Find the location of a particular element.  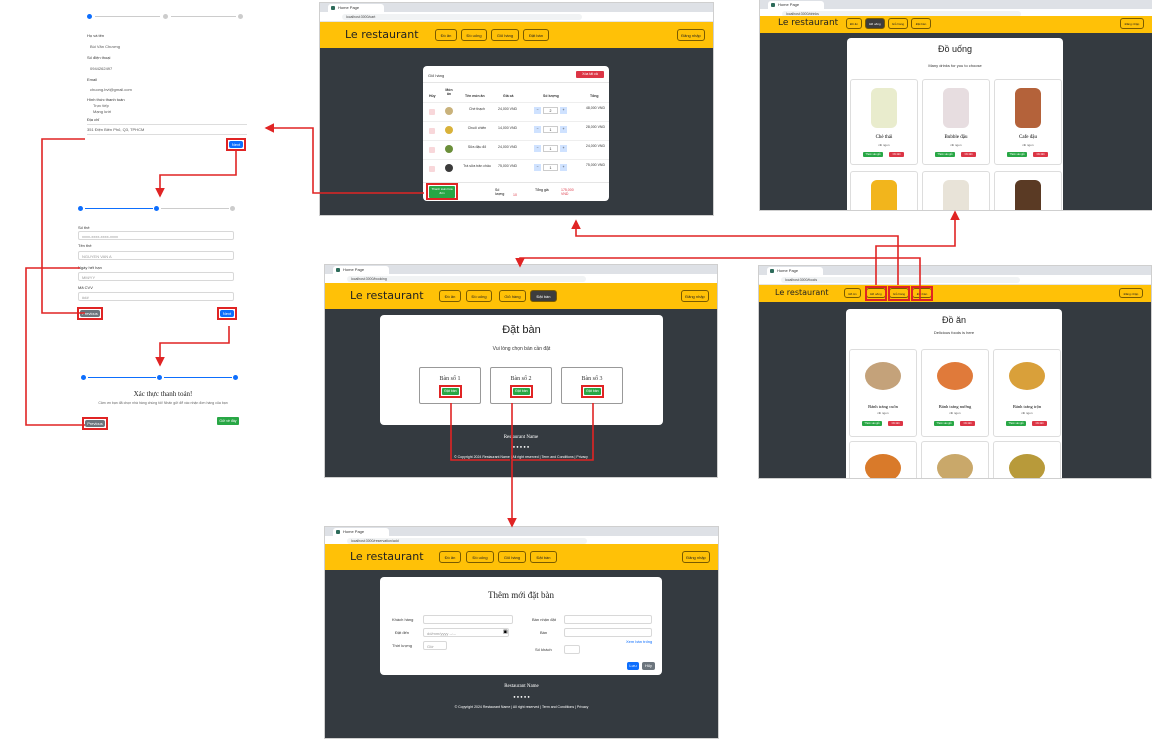

arrow-nav-to-booking is located at coordinates (718, 278).